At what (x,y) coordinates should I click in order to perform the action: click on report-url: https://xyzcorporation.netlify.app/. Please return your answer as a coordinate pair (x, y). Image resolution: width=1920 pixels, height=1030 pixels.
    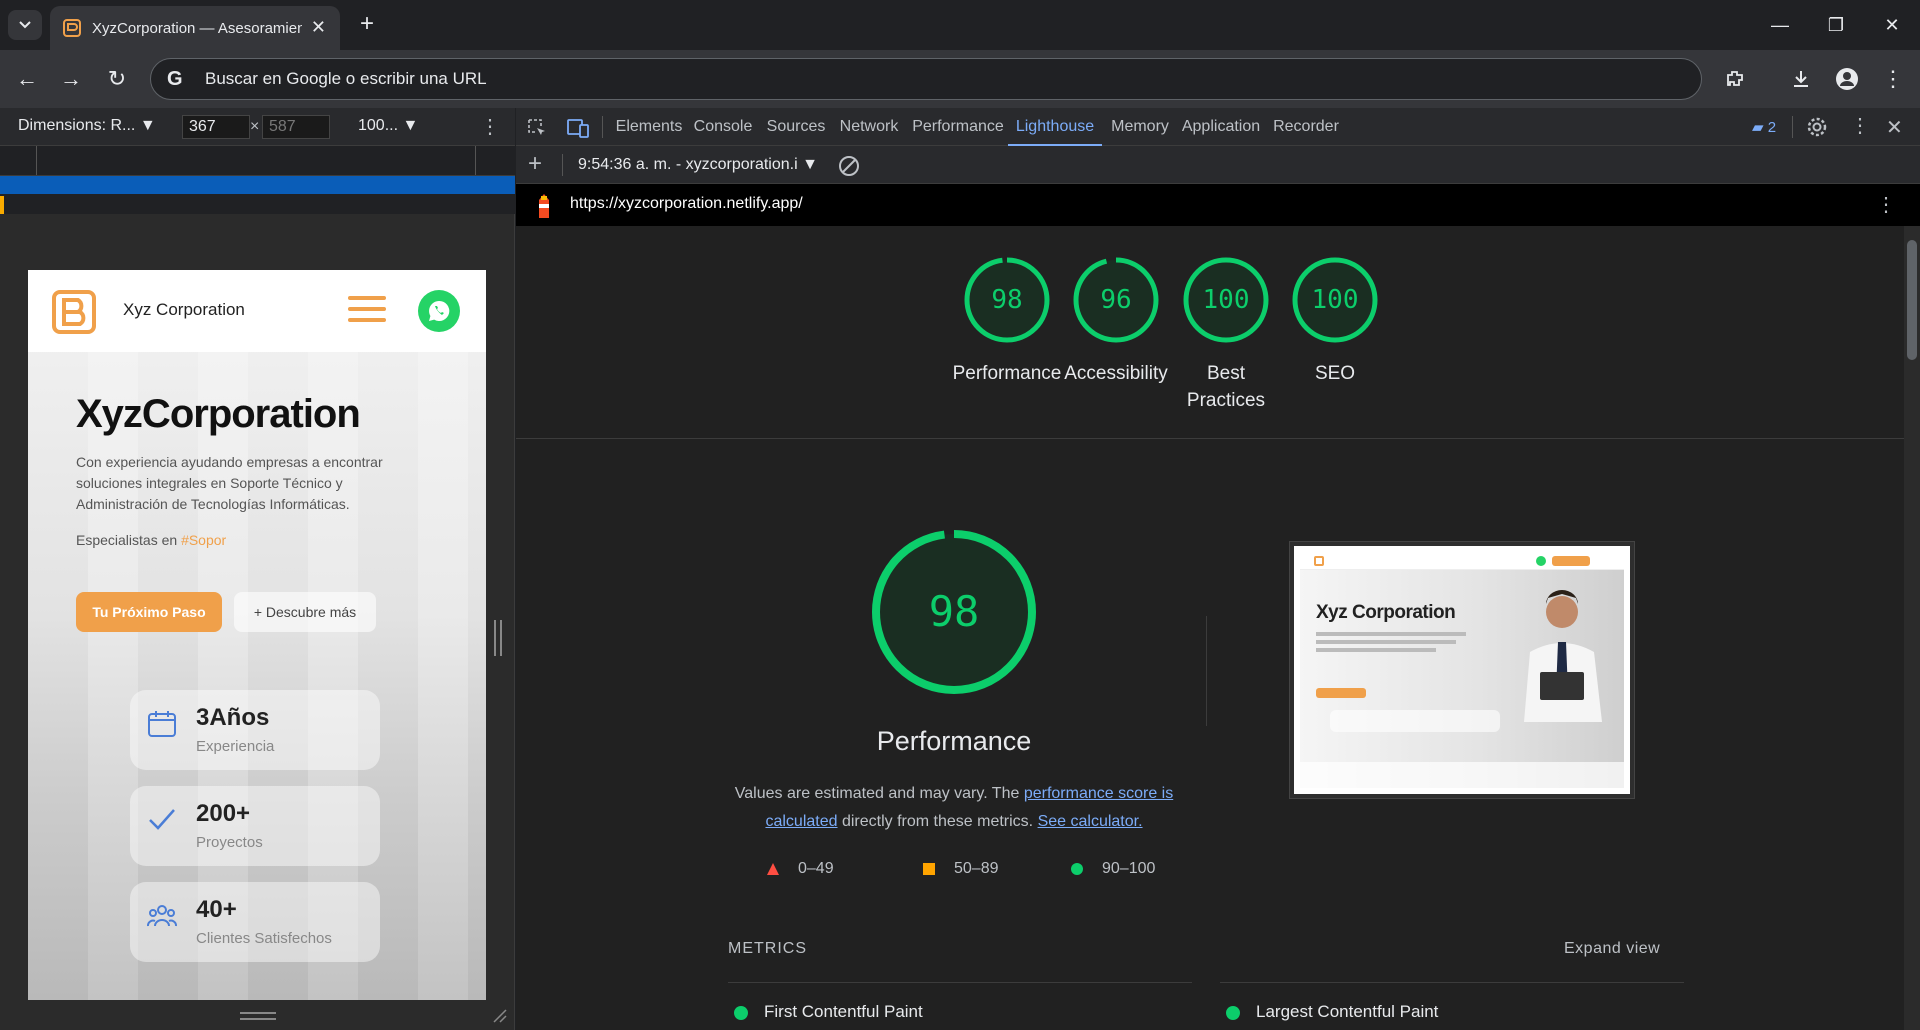
    Looking at the image, I should click on (686, 204).